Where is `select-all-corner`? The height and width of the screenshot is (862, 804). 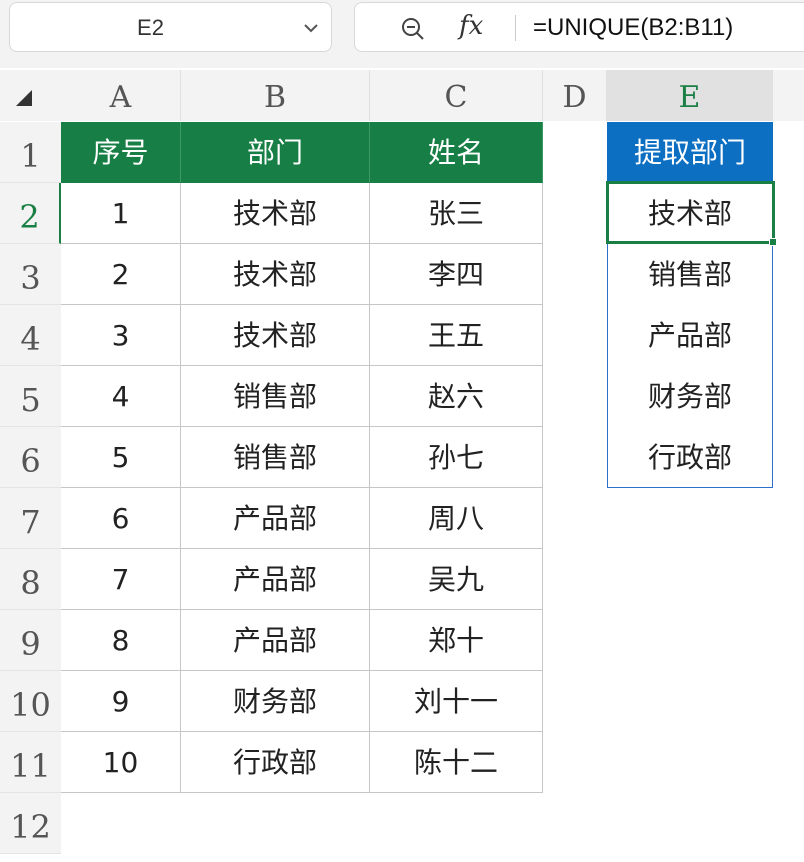 select-all-corner is located at coordinates (30, 95).